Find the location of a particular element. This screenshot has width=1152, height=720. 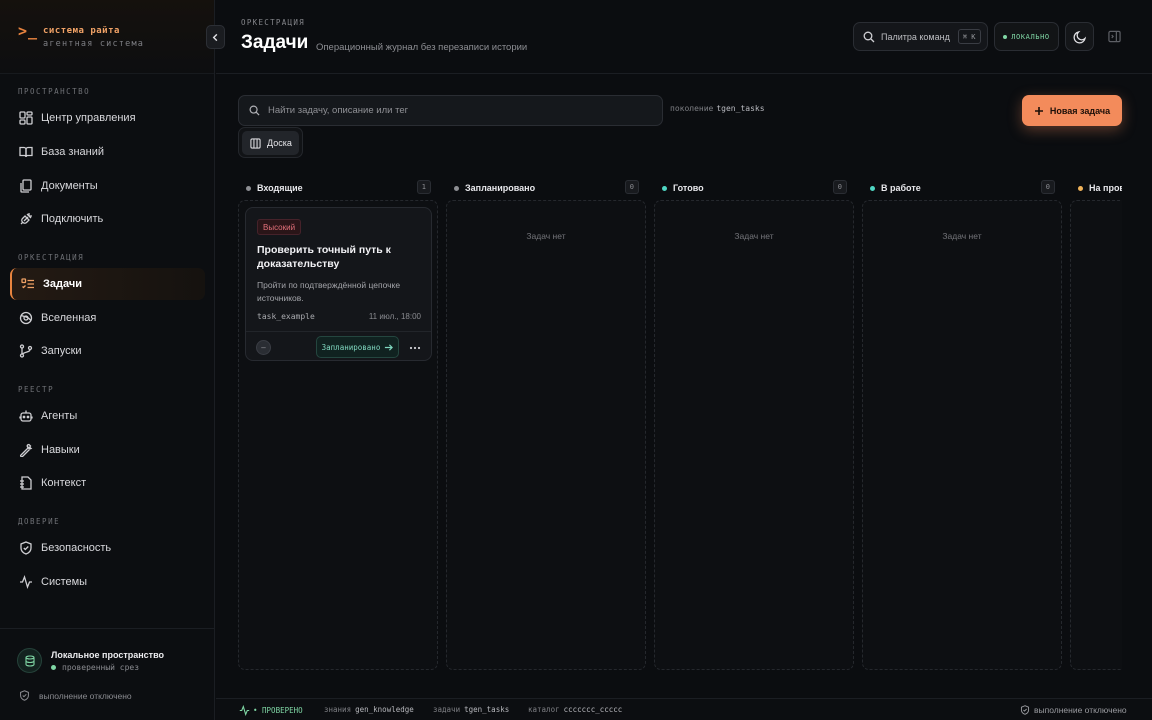

column-in-progress: В работе 0 Задач нет is located at coordinates (962, 420).